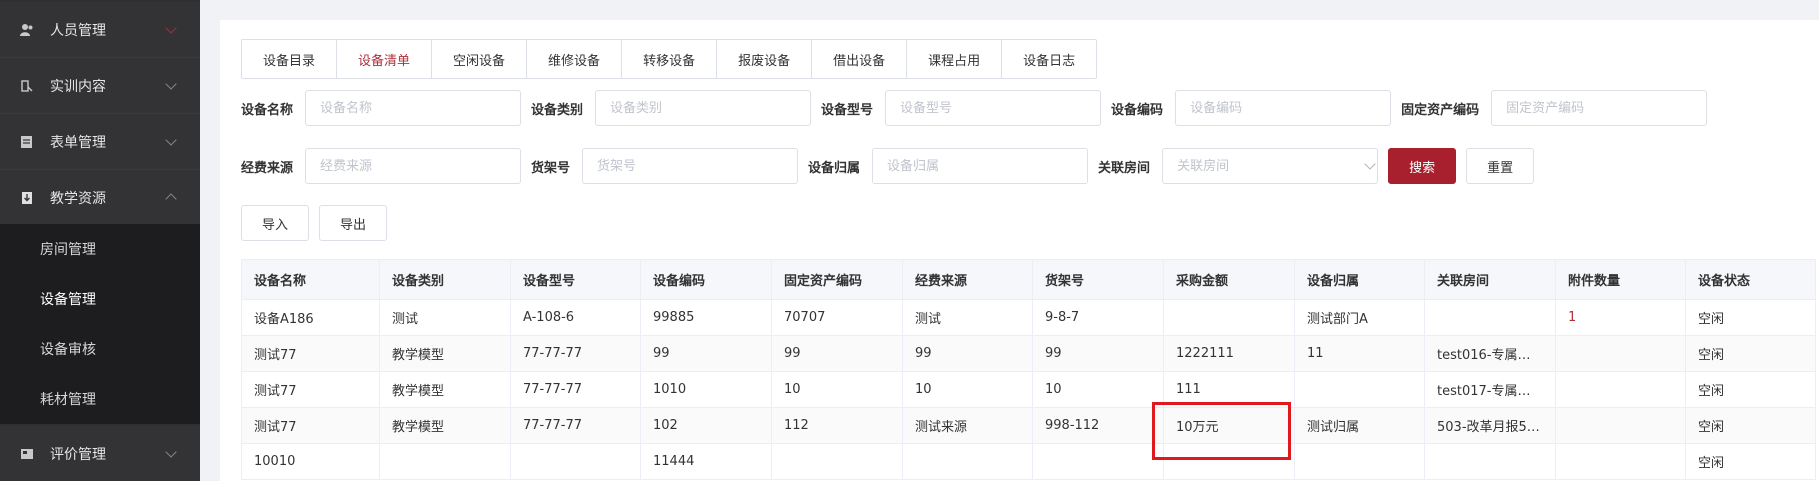 This screenshot has height=481, width=1819. What do you see at coordinates (1098, 317) in the screenshot?
I see `table-cell: 9-8-7` at bounding box center [1098, 317].